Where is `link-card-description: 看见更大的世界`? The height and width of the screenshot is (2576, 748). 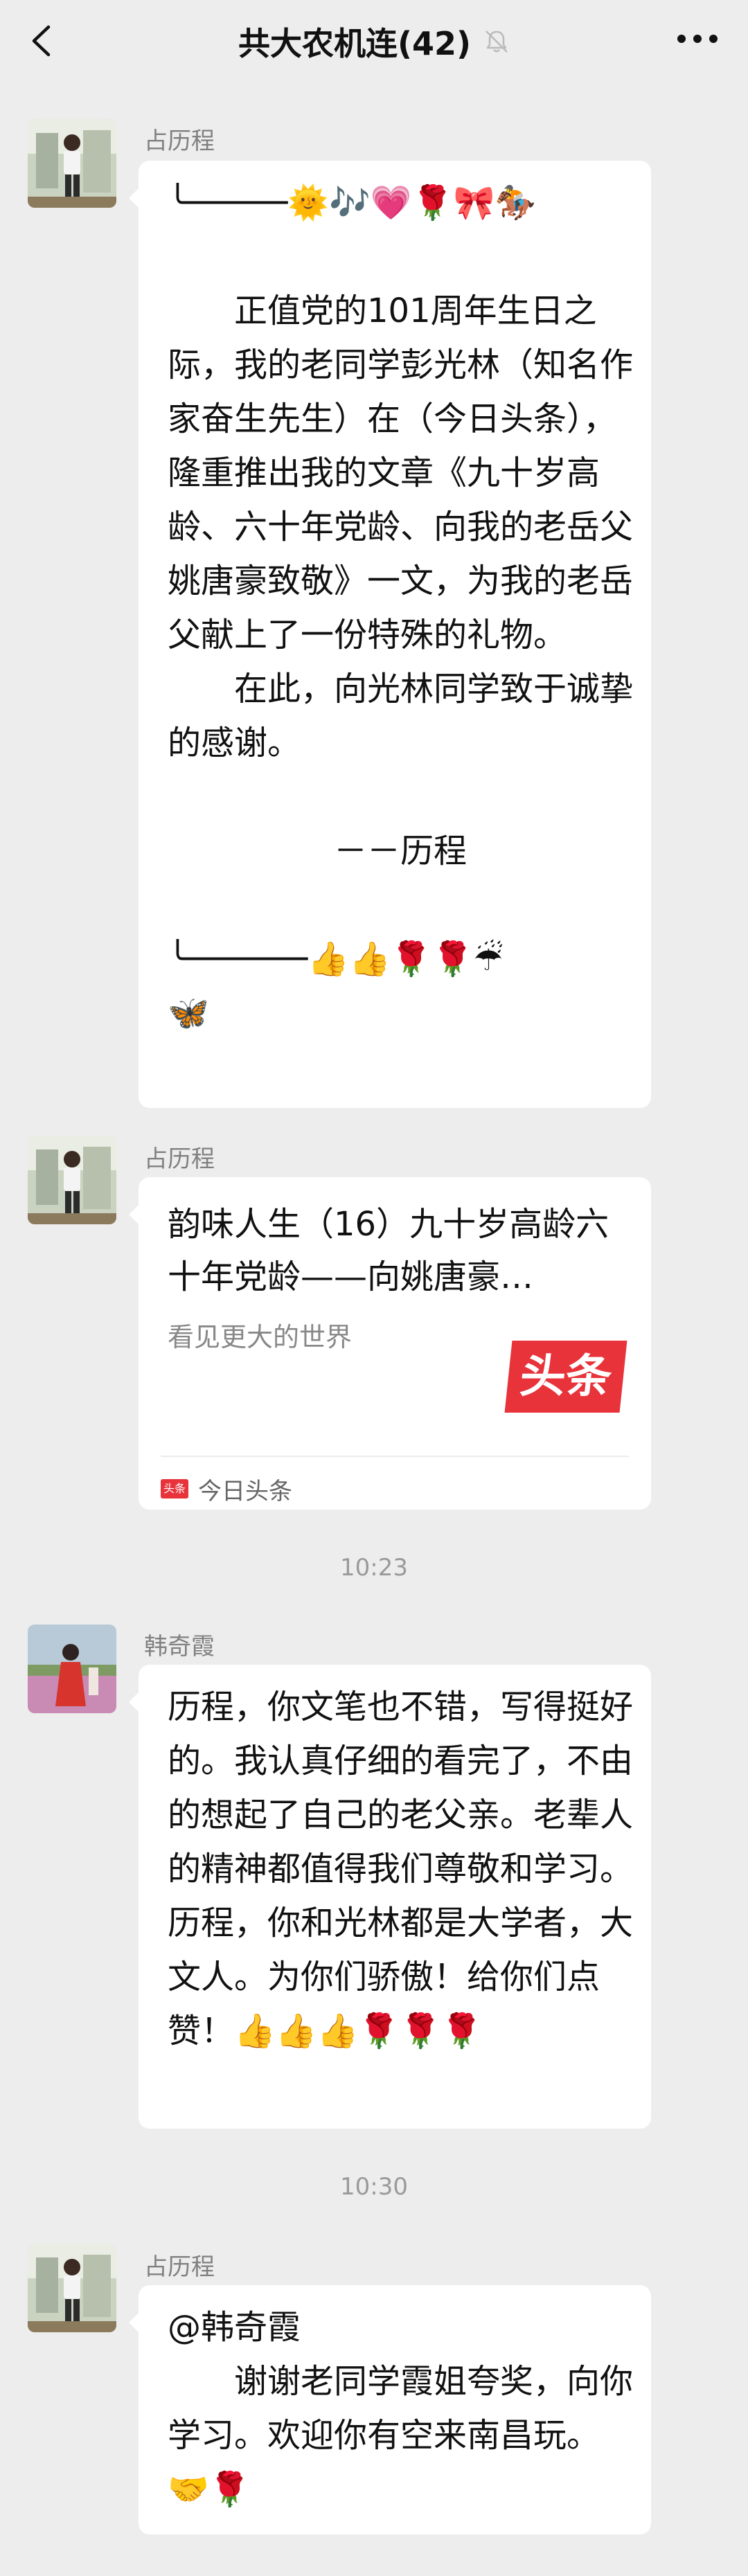 link-card-description: 看见更大的世界 is located at coordinates (260, 1337).